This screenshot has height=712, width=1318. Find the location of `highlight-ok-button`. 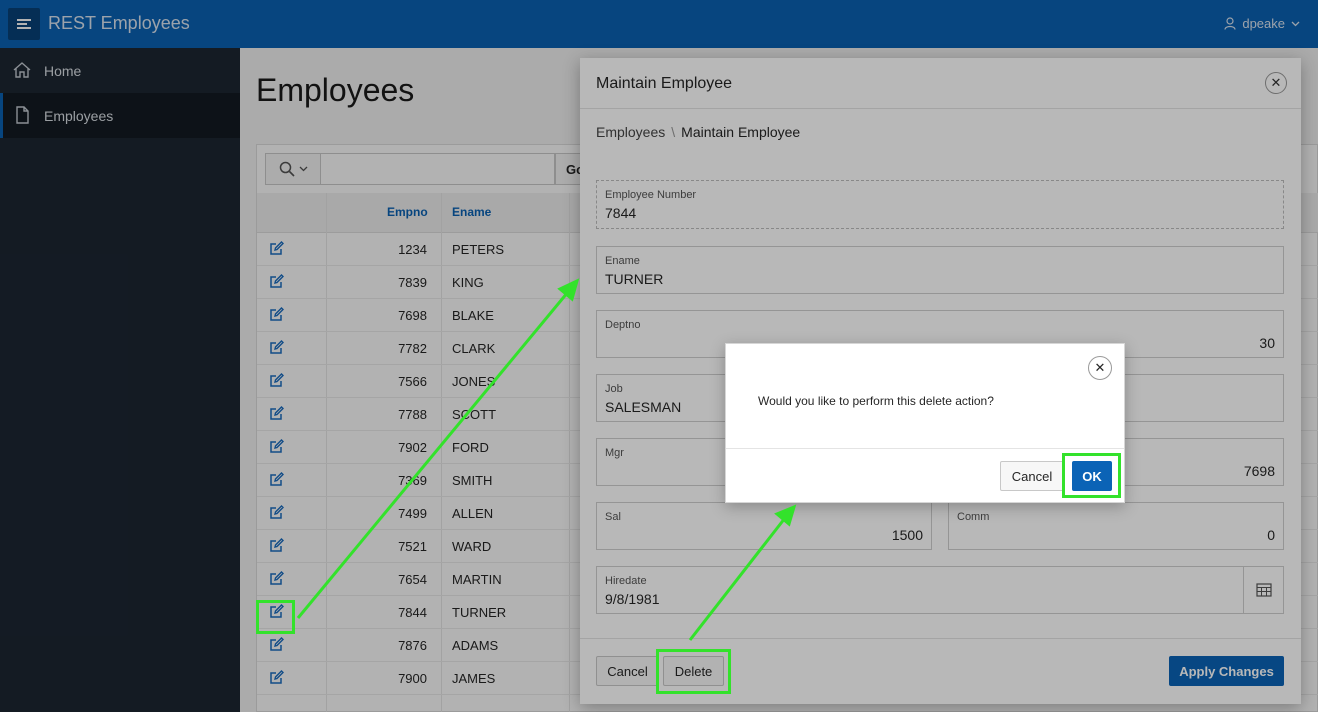

highlight-ok-button is located at coordinates (1091, 475).